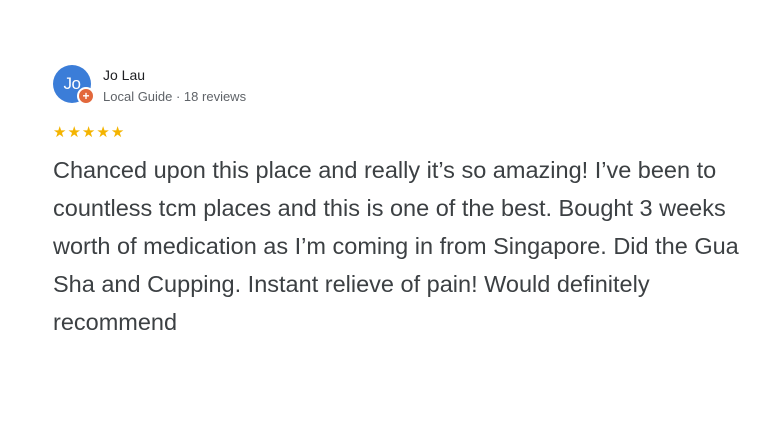 The height and width of the screenshot is (432, 768). I want to click on reviewer-subtitle: Local Guide · 18 reviews, so click(175, 96).